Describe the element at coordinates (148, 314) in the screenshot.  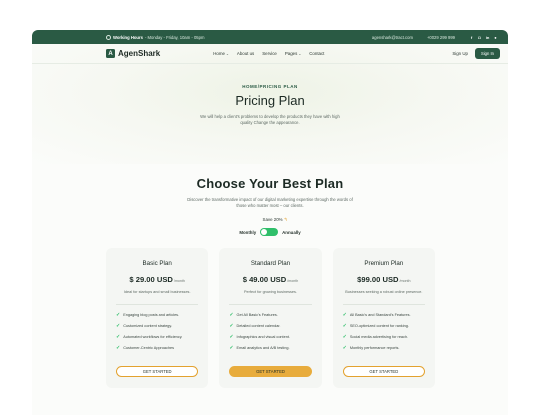
I see `feature-item: ✓ Engaging blog posts and articles.` at that location.